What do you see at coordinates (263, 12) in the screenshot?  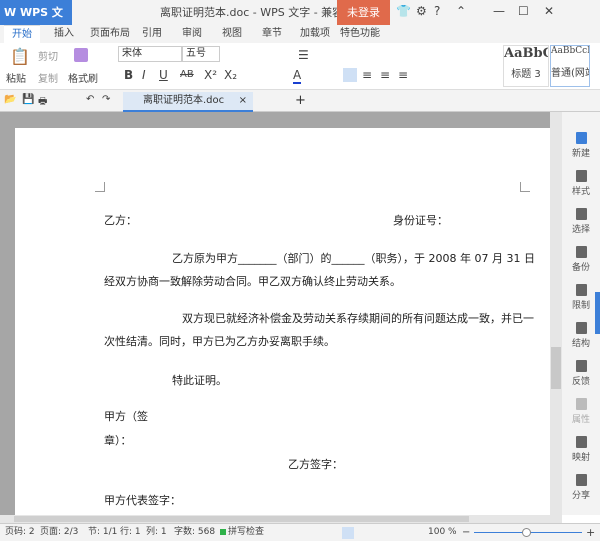 I see `window-title: 离职证明范本.doc - WPS 文字 - 兼容模式` at bounding box center [263, 12].